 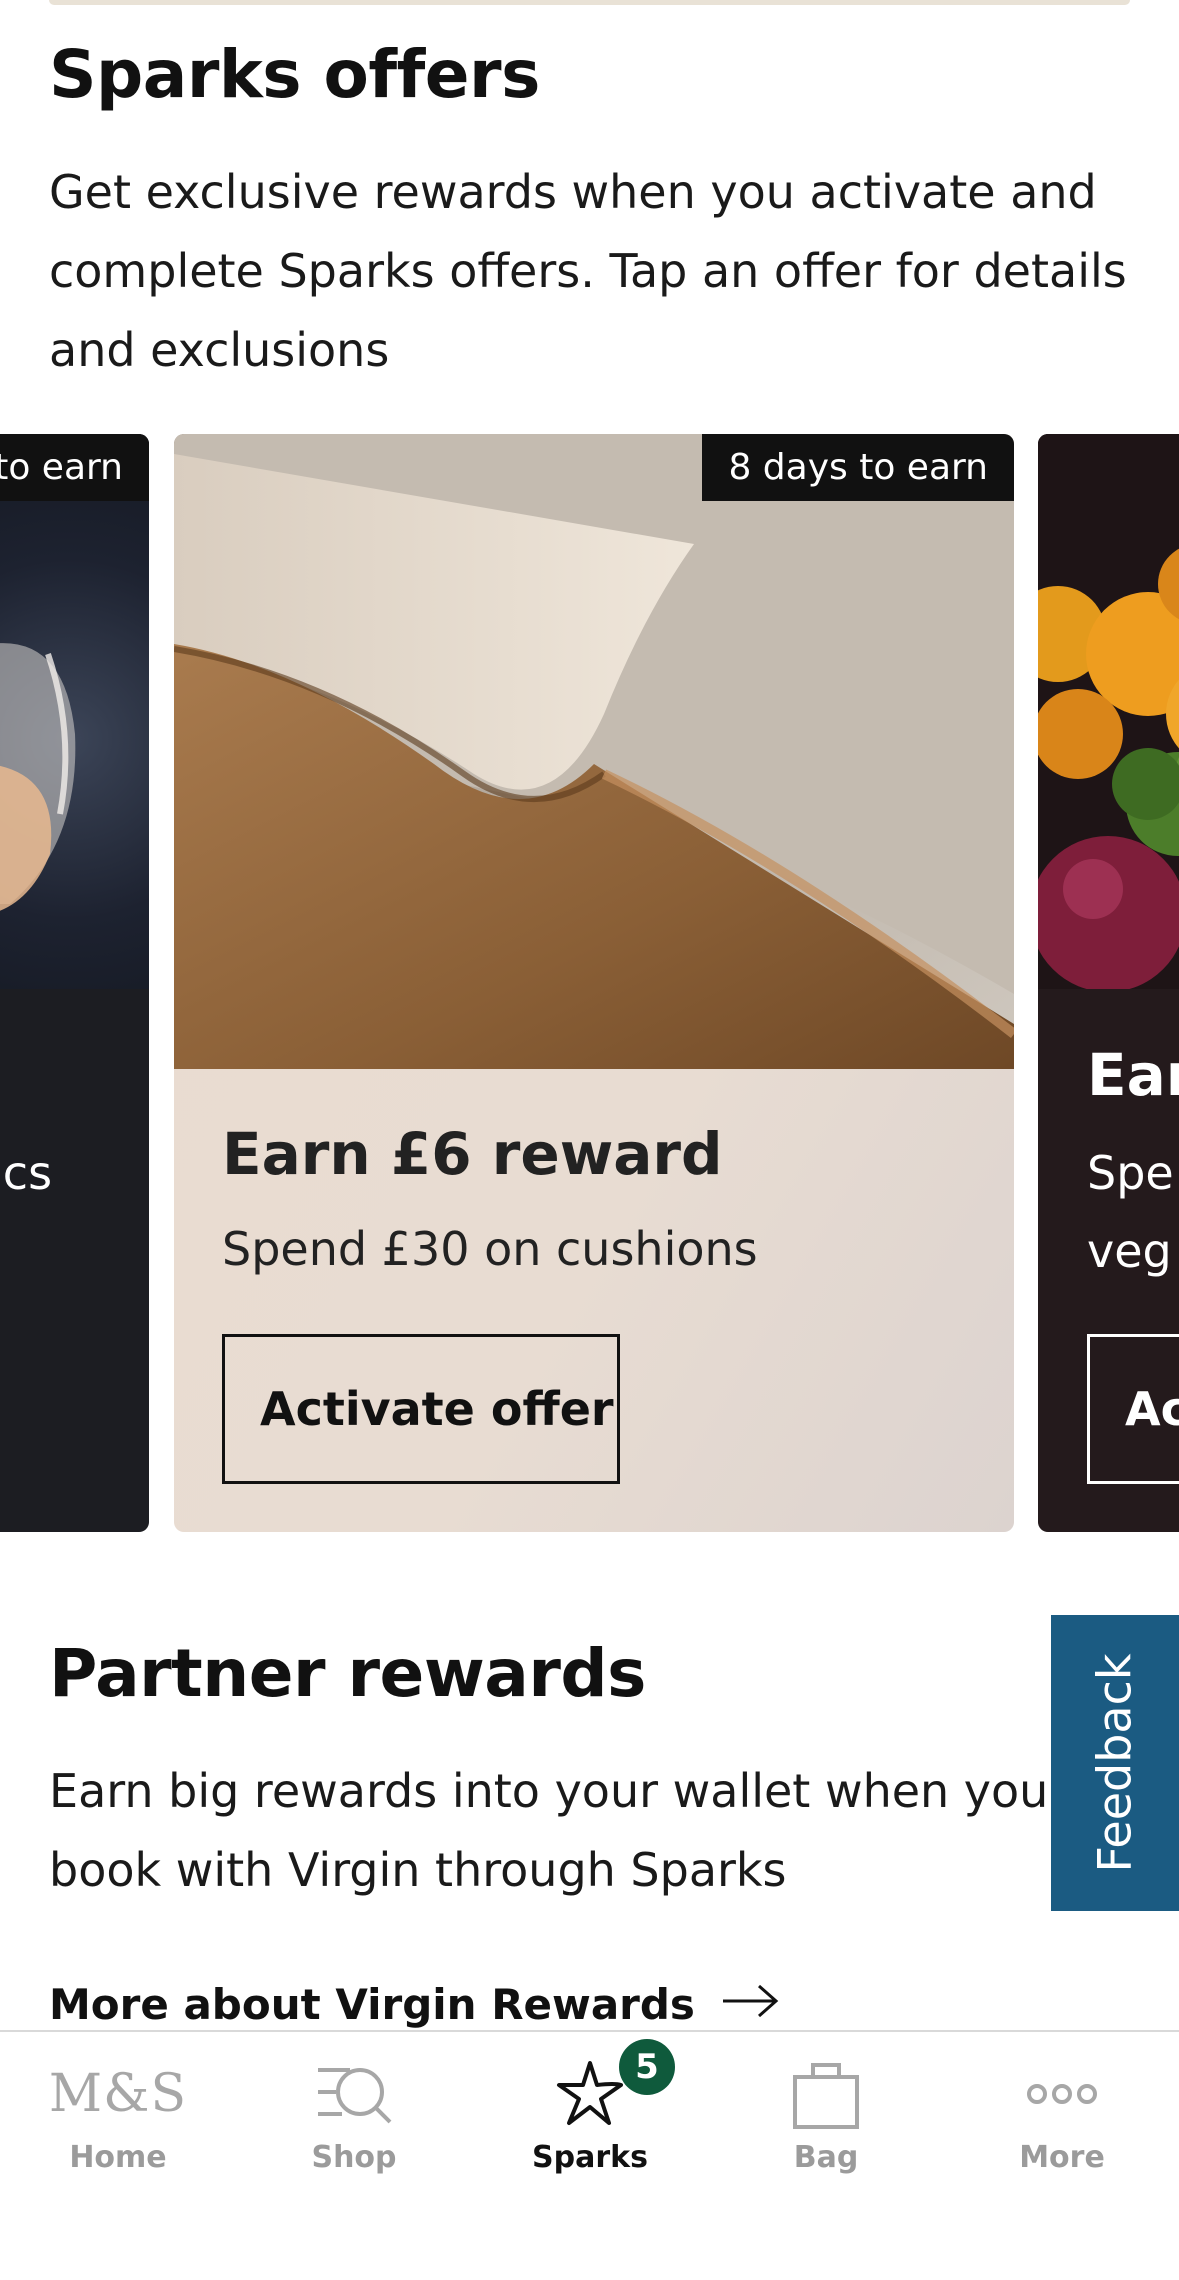 What do you see at coordinates (826, 2094) in the screenshot?
I see `bag-icon` at bounding box center [826, 2094].